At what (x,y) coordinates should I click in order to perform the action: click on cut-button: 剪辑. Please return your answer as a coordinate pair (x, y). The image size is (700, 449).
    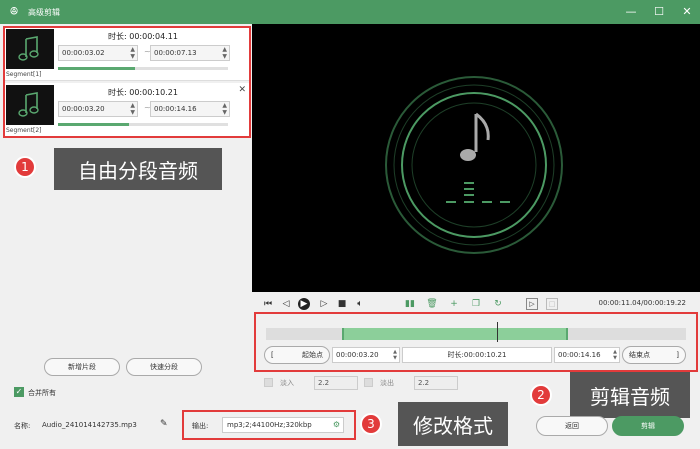
    Looking at the image, I should click on (648, 426).